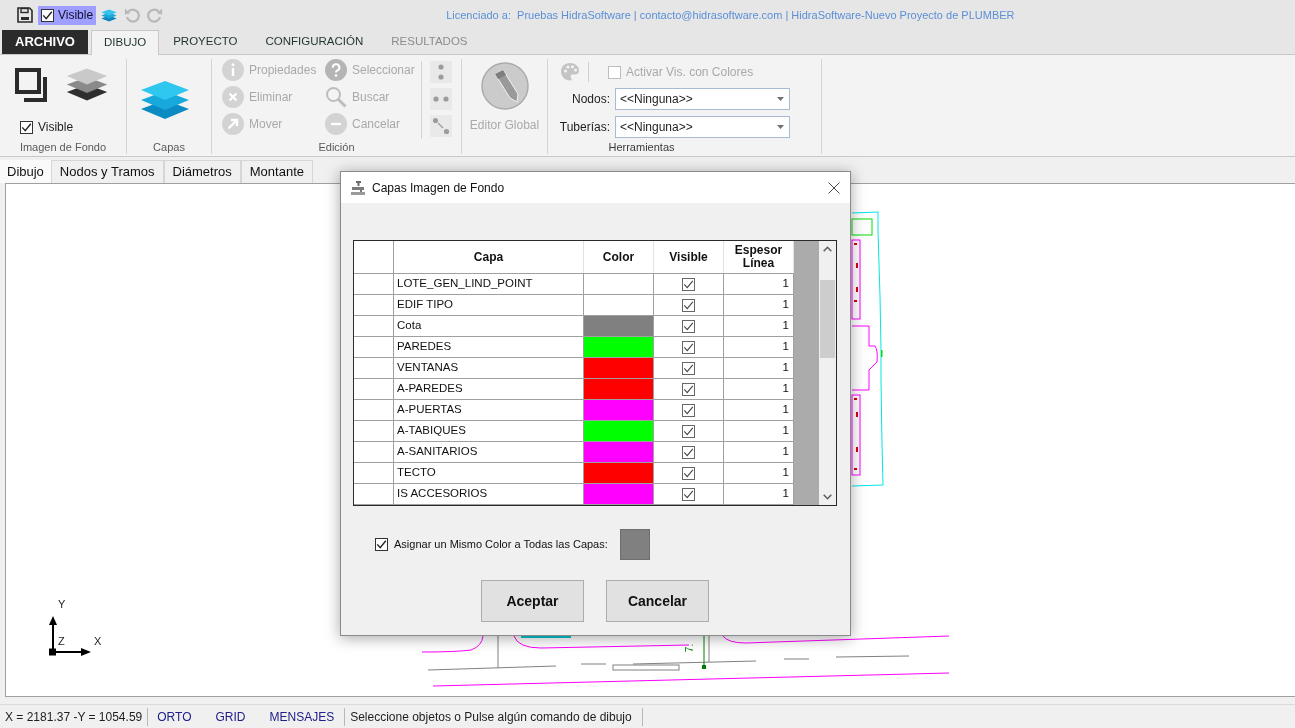  Describe the element at coordinates (336, 124) in the screenshot. I see `minus-circle-icon` at that location.